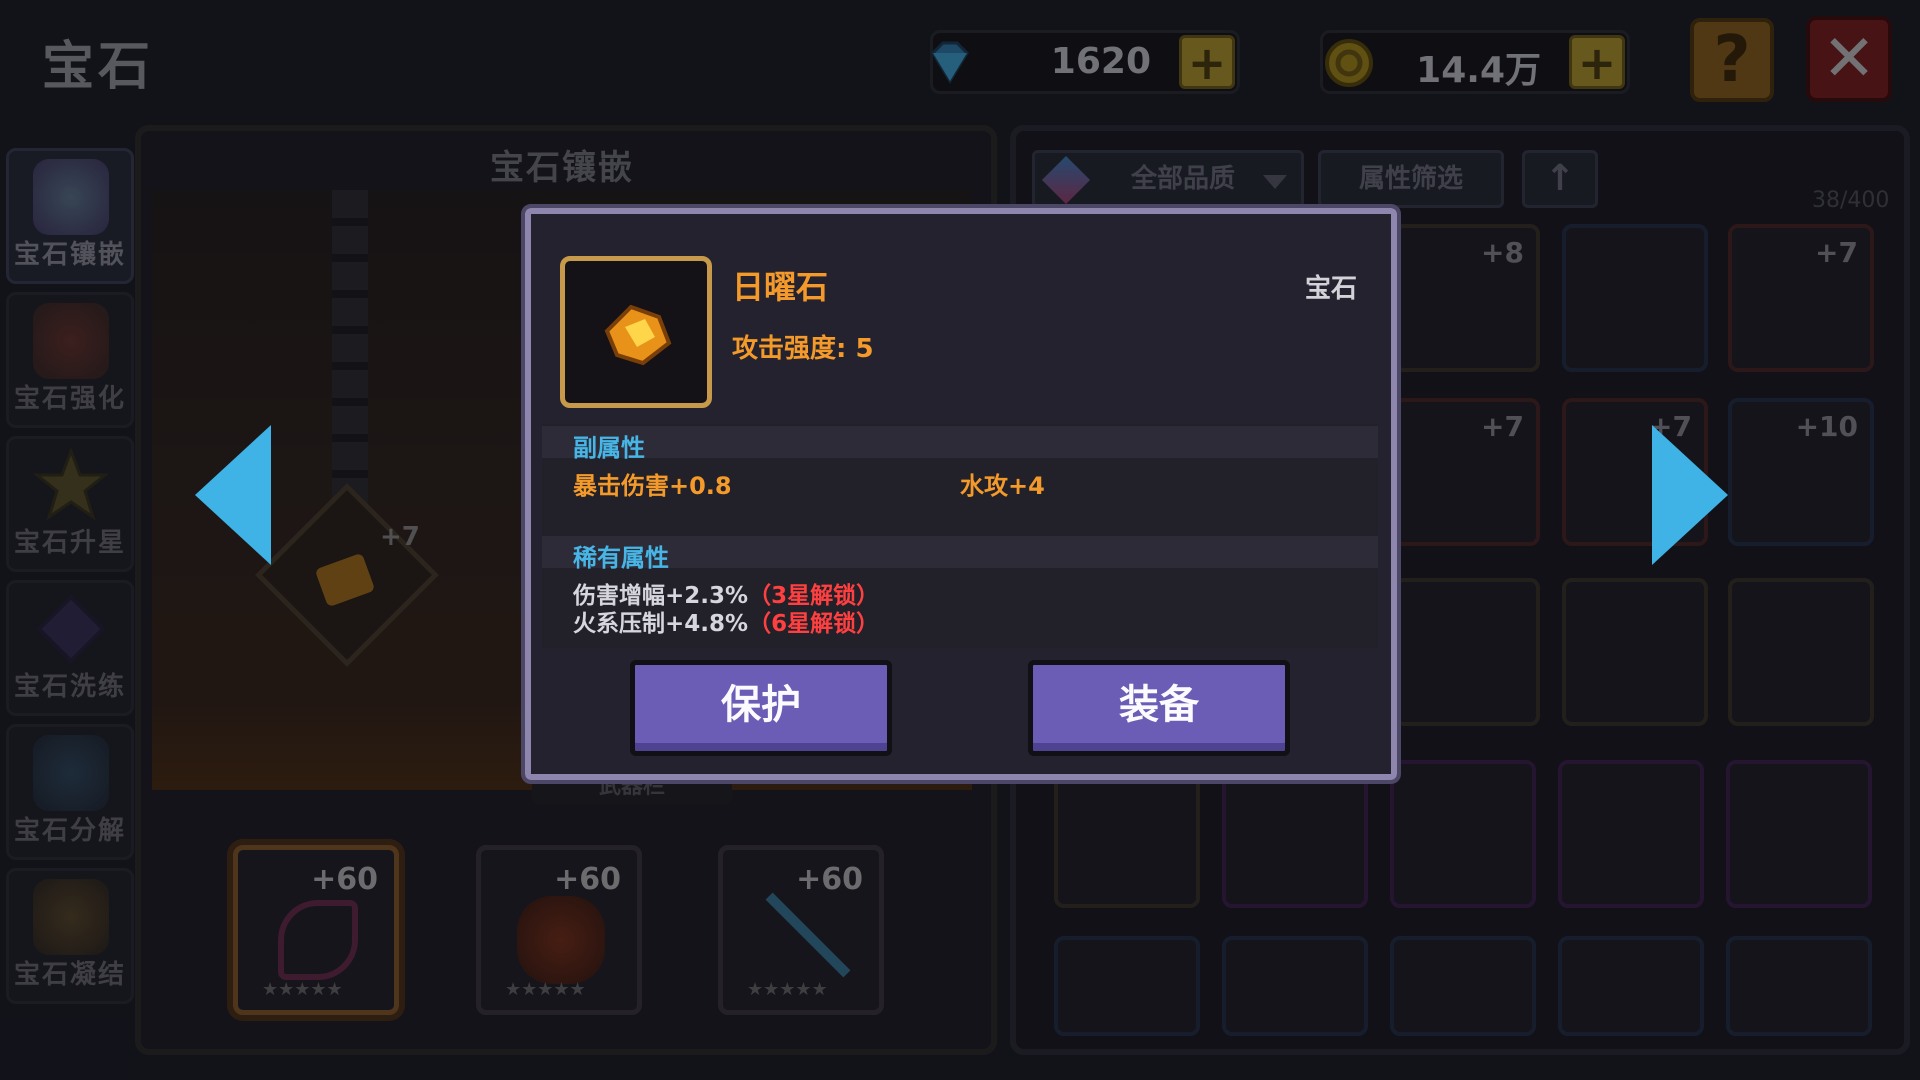 This screenshot has height=1080, width=1920. I want to click on rare-attr-title: 稀有属性, so click(621, 558).